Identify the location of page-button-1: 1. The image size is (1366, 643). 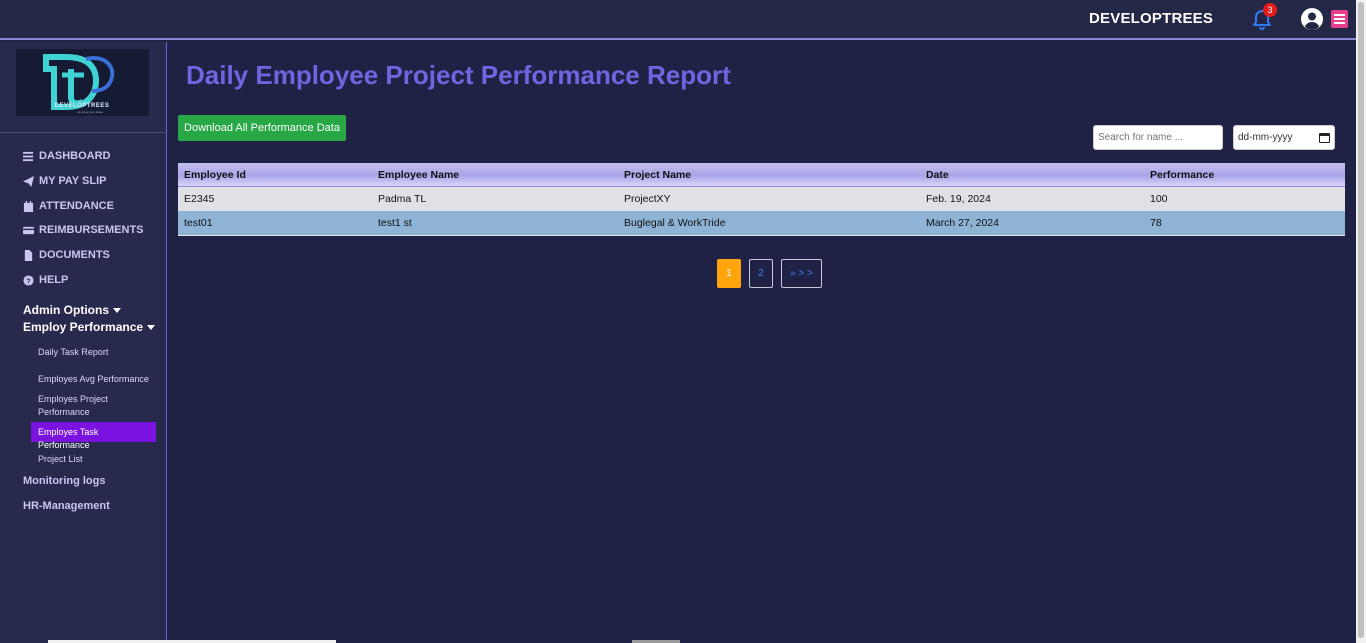
(729, 273).